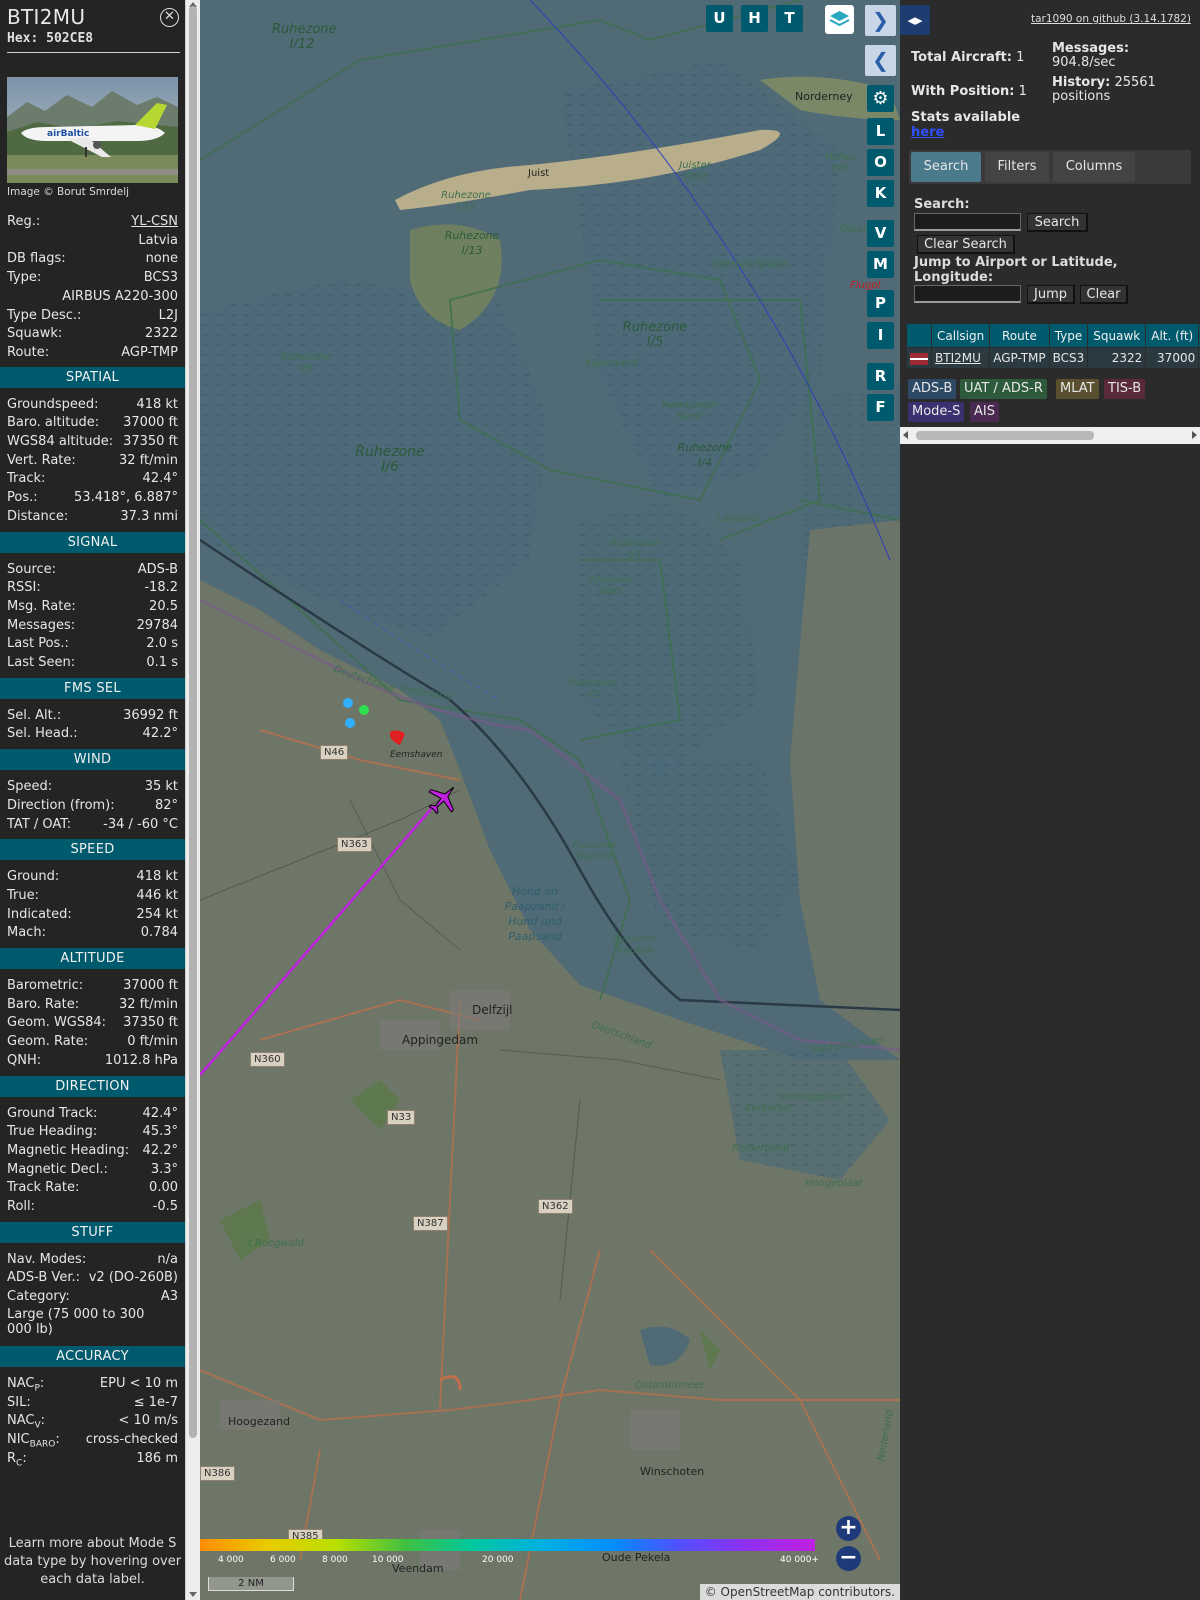  I want to click on map-label-itzendorfplate: Itzendorfplate, so click(750, 263).